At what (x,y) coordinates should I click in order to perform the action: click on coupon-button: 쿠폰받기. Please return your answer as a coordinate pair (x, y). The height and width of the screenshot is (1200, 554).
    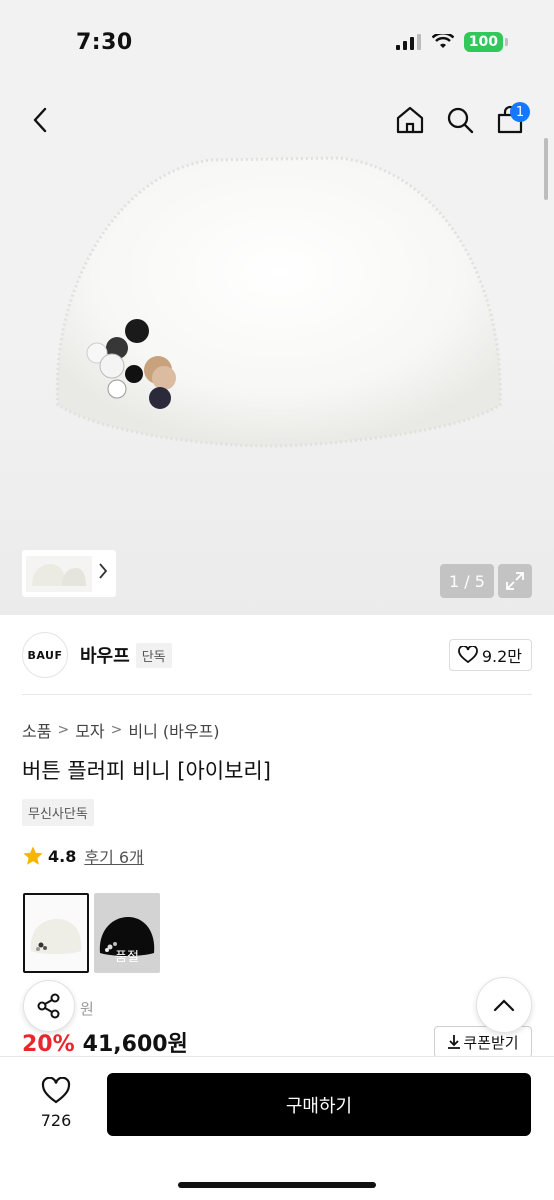
    Looking at the image, I should click on (483, 1042).